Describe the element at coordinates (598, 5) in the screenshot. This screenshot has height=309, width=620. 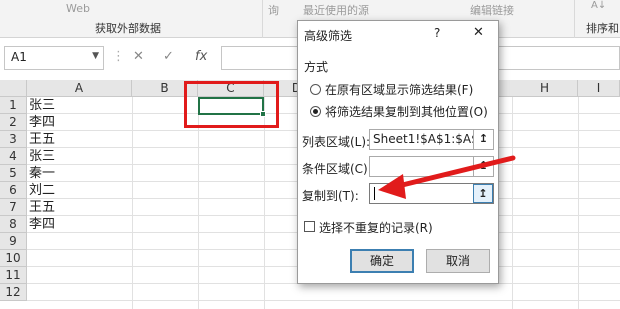
I see `sort-az-icon: A↓` at that location.